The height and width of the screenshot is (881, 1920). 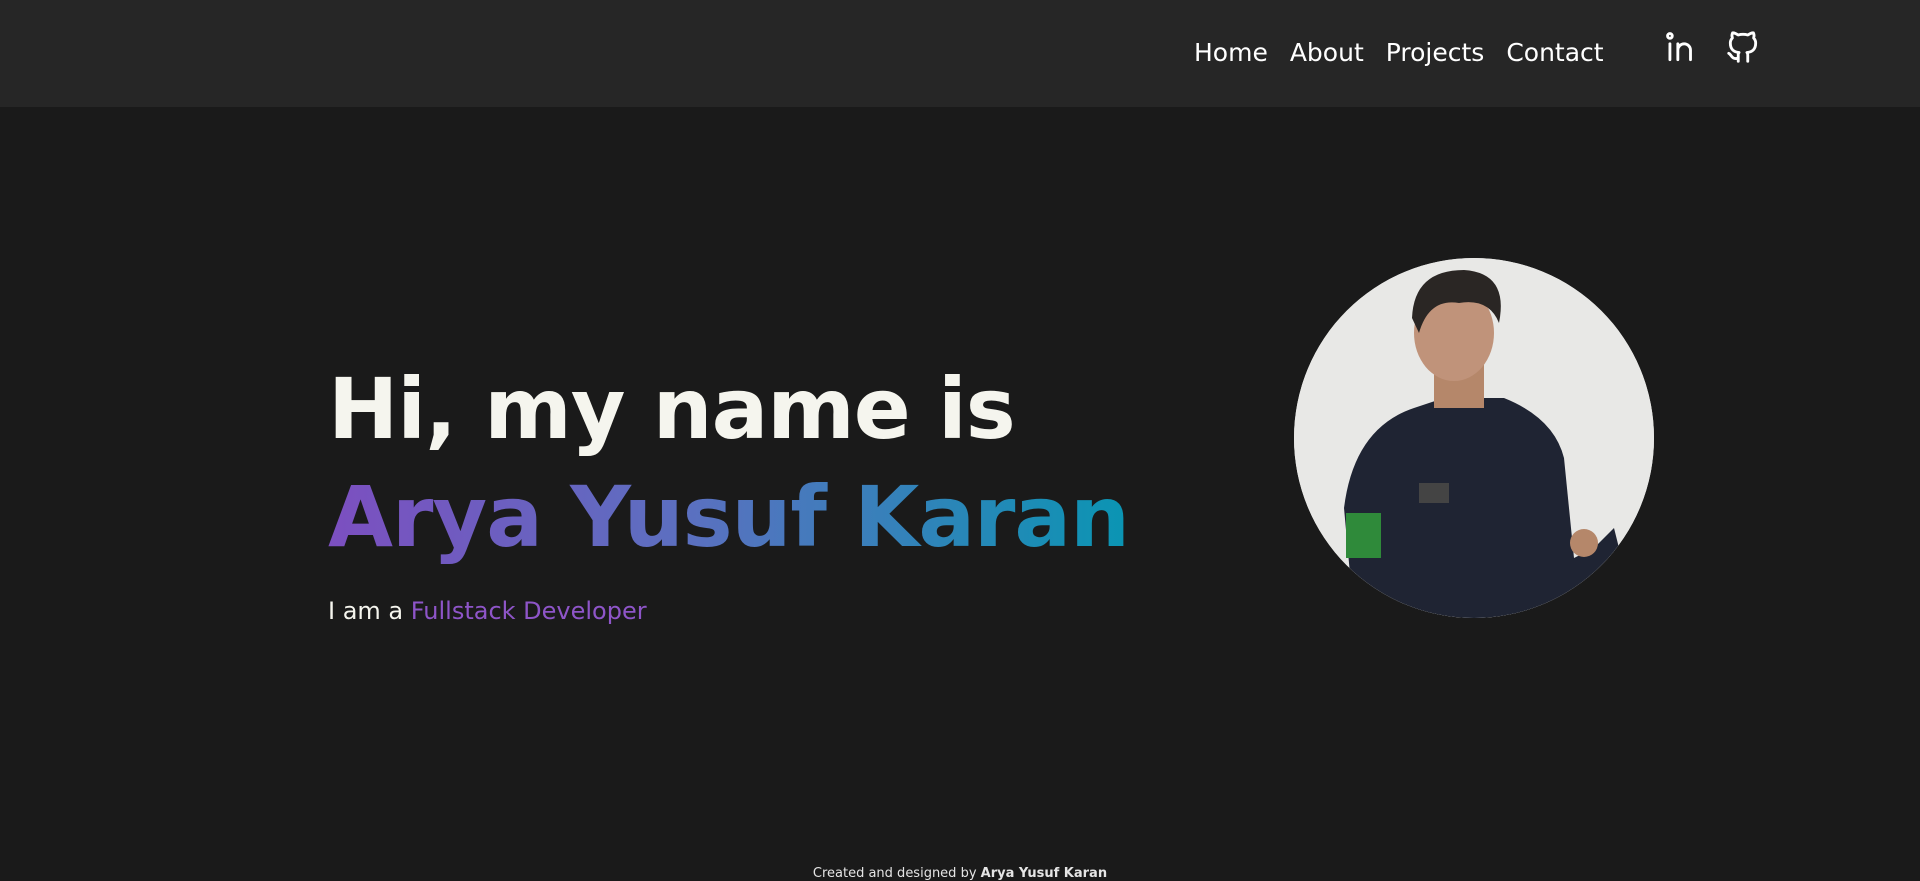 I want to click on header: Home About Projects Contact, so click(x=960, y=53).